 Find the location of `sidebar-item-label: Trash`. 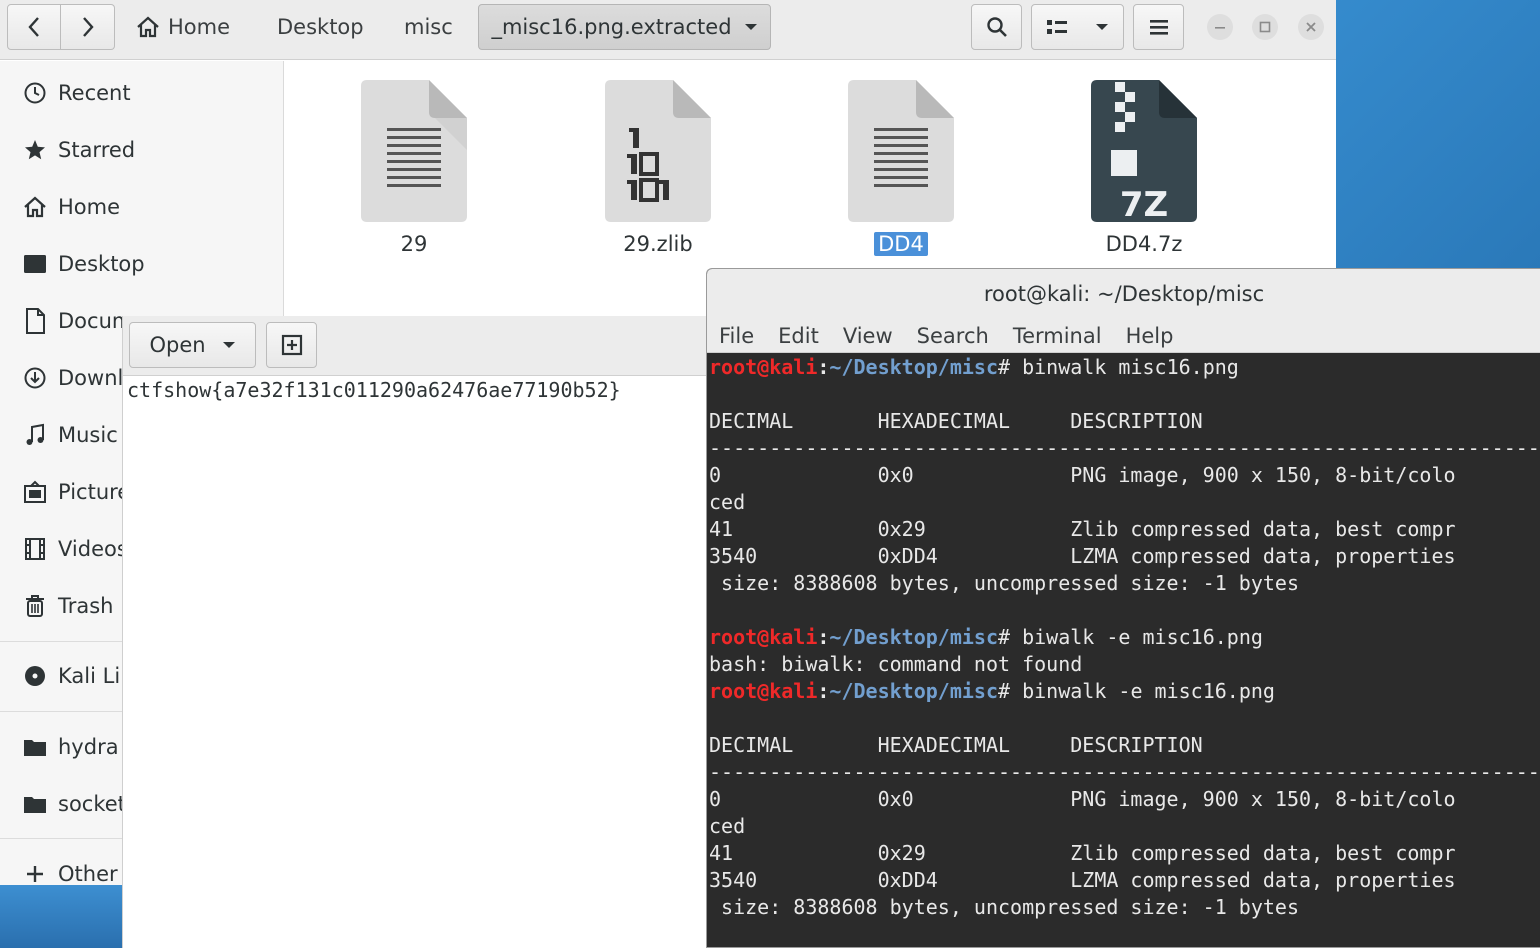

sidebar-item-label: Trash is located at coordinates (86, 606).